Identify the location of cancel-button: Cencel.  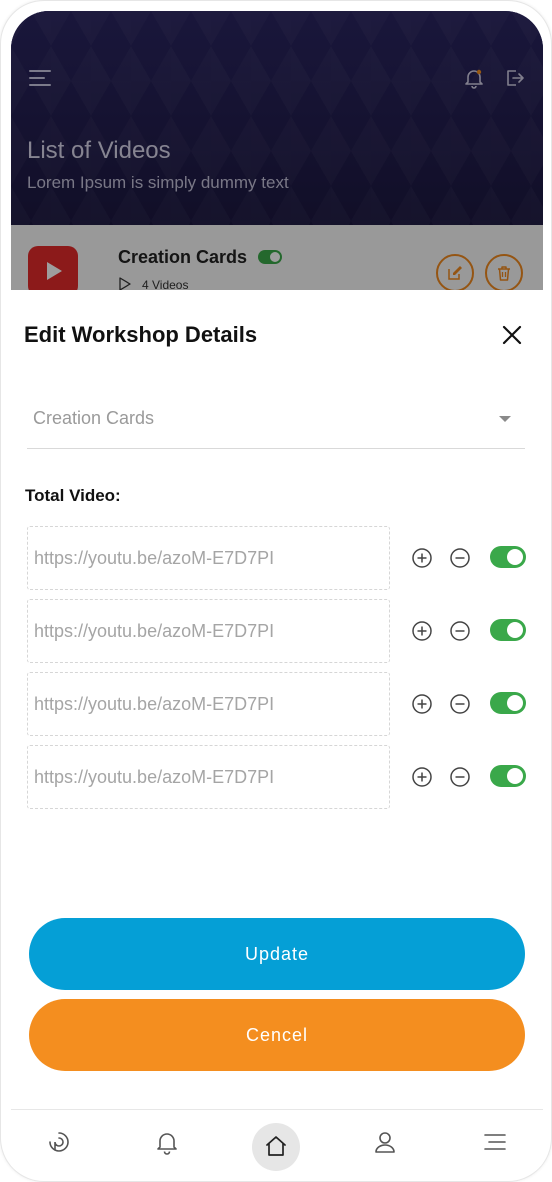
(277, 1035).